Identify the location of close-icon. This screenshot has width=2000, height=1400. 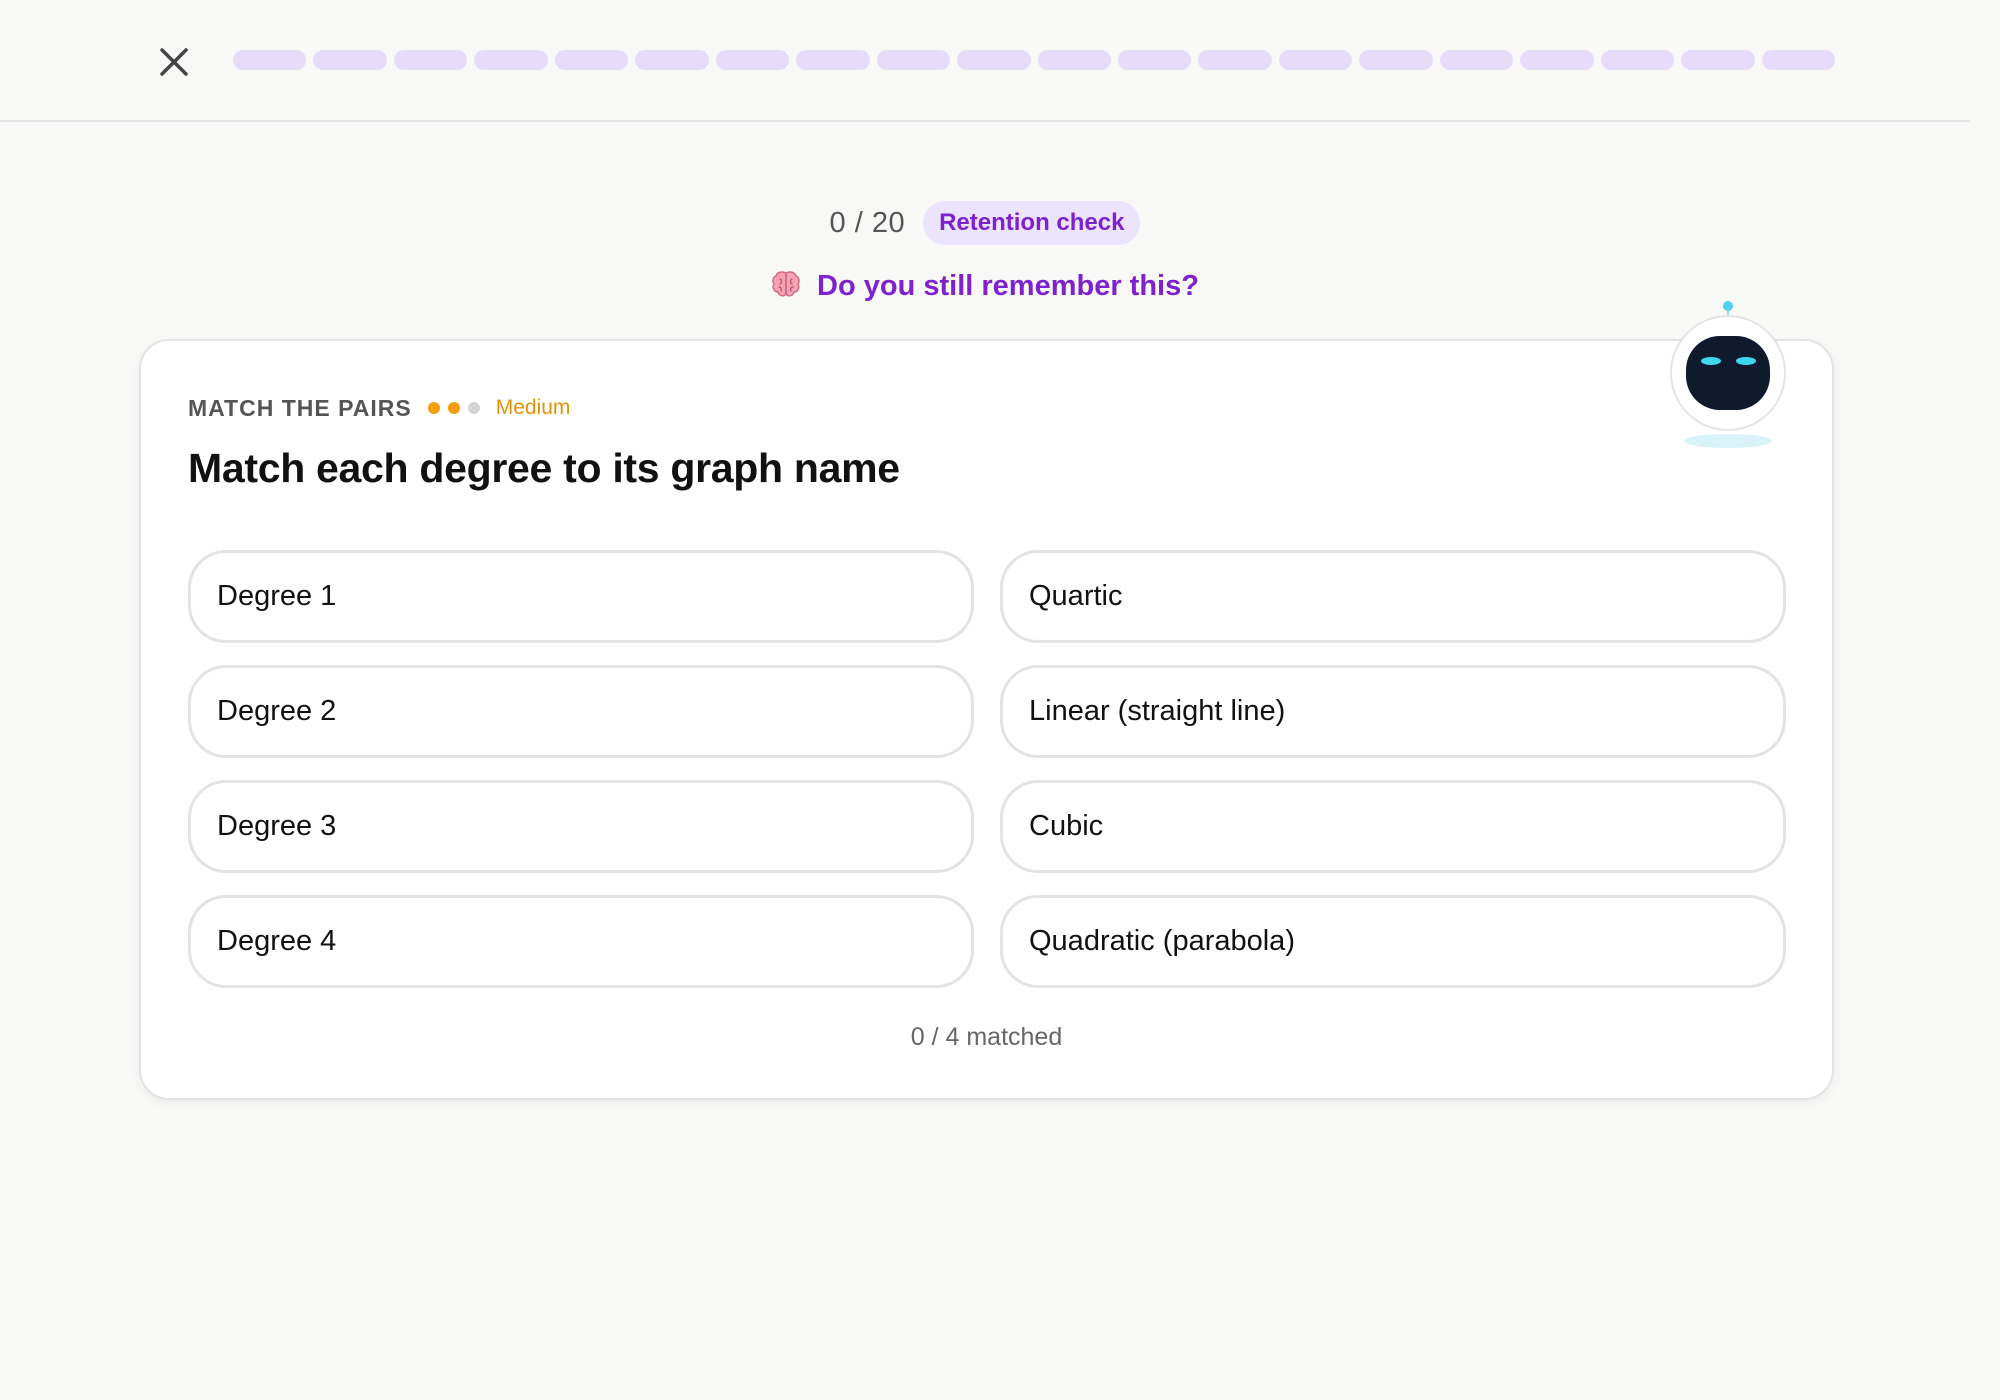
(174, 62).